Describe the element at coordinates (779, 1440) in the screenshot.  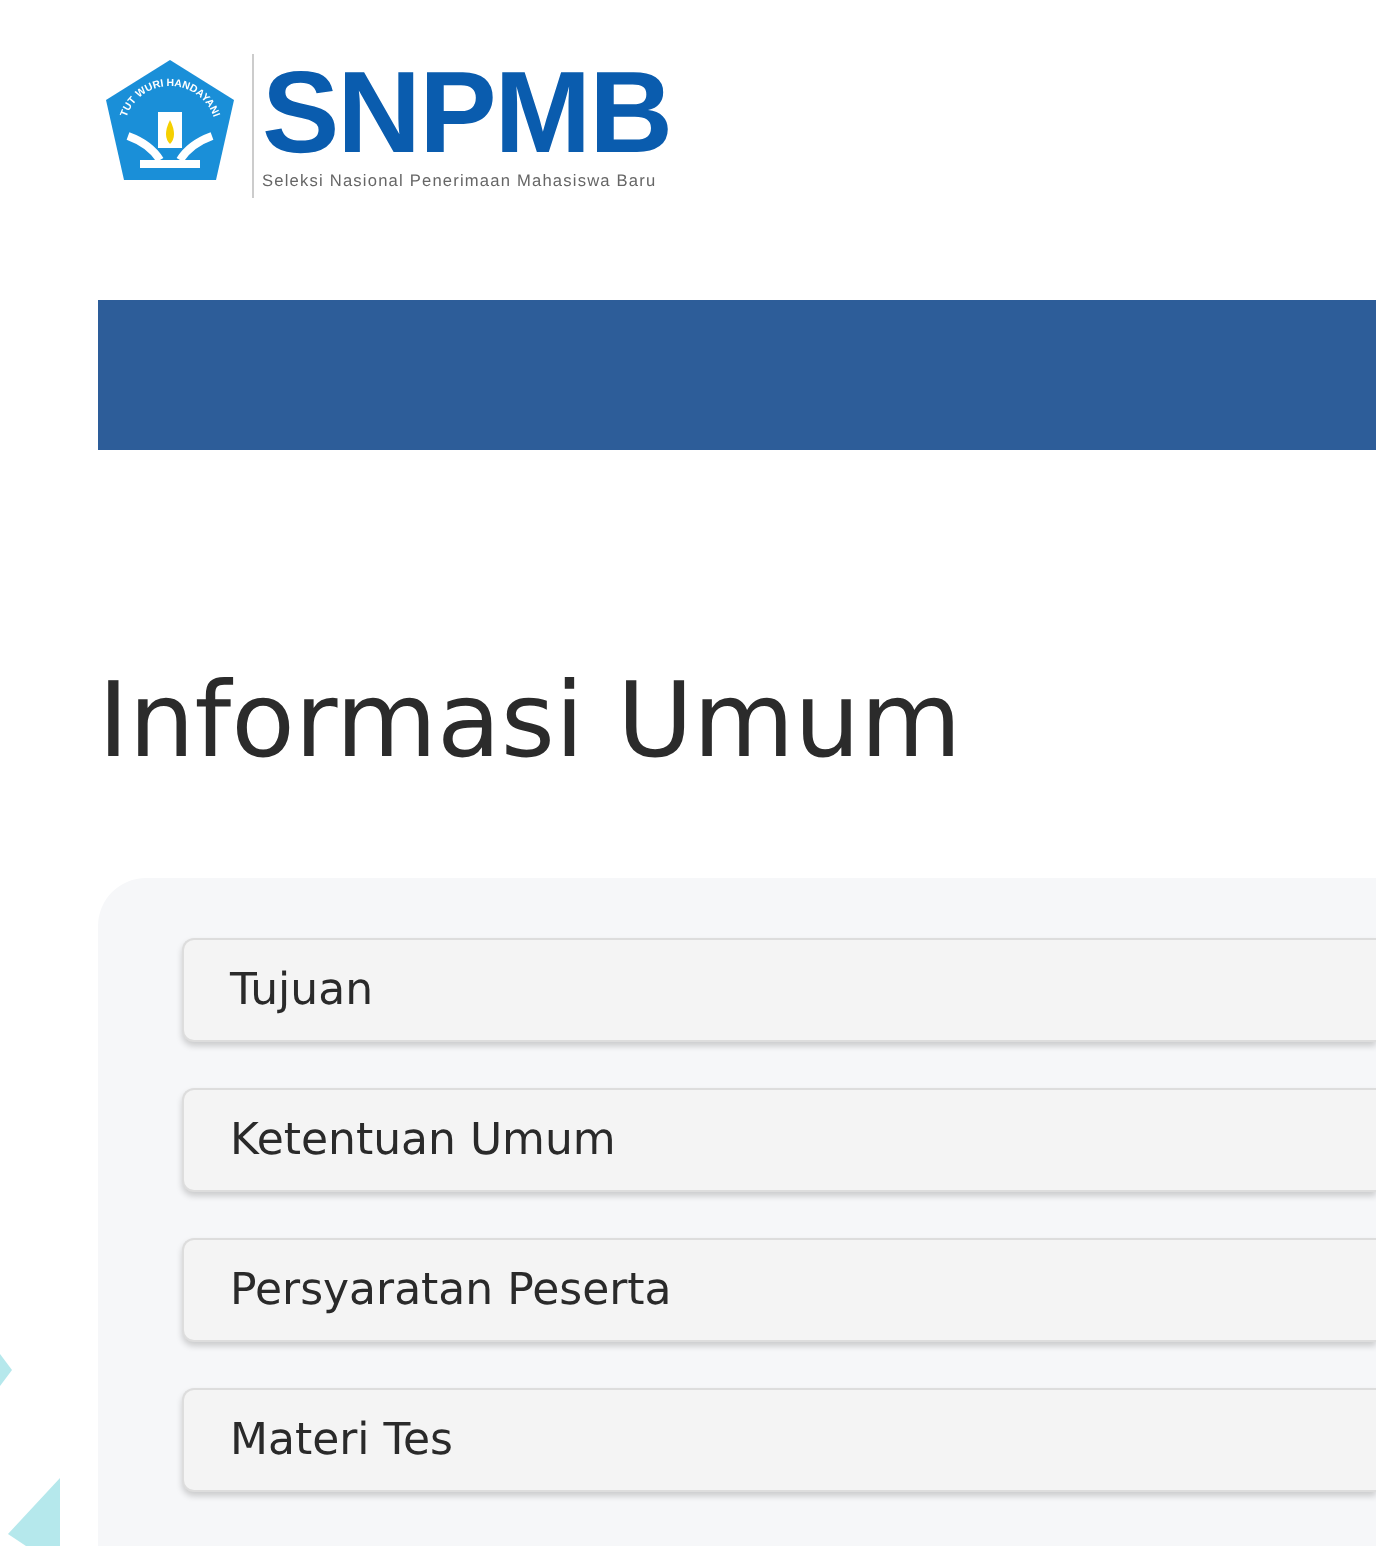
I see `accordion-item: Materi Tes` at that location.